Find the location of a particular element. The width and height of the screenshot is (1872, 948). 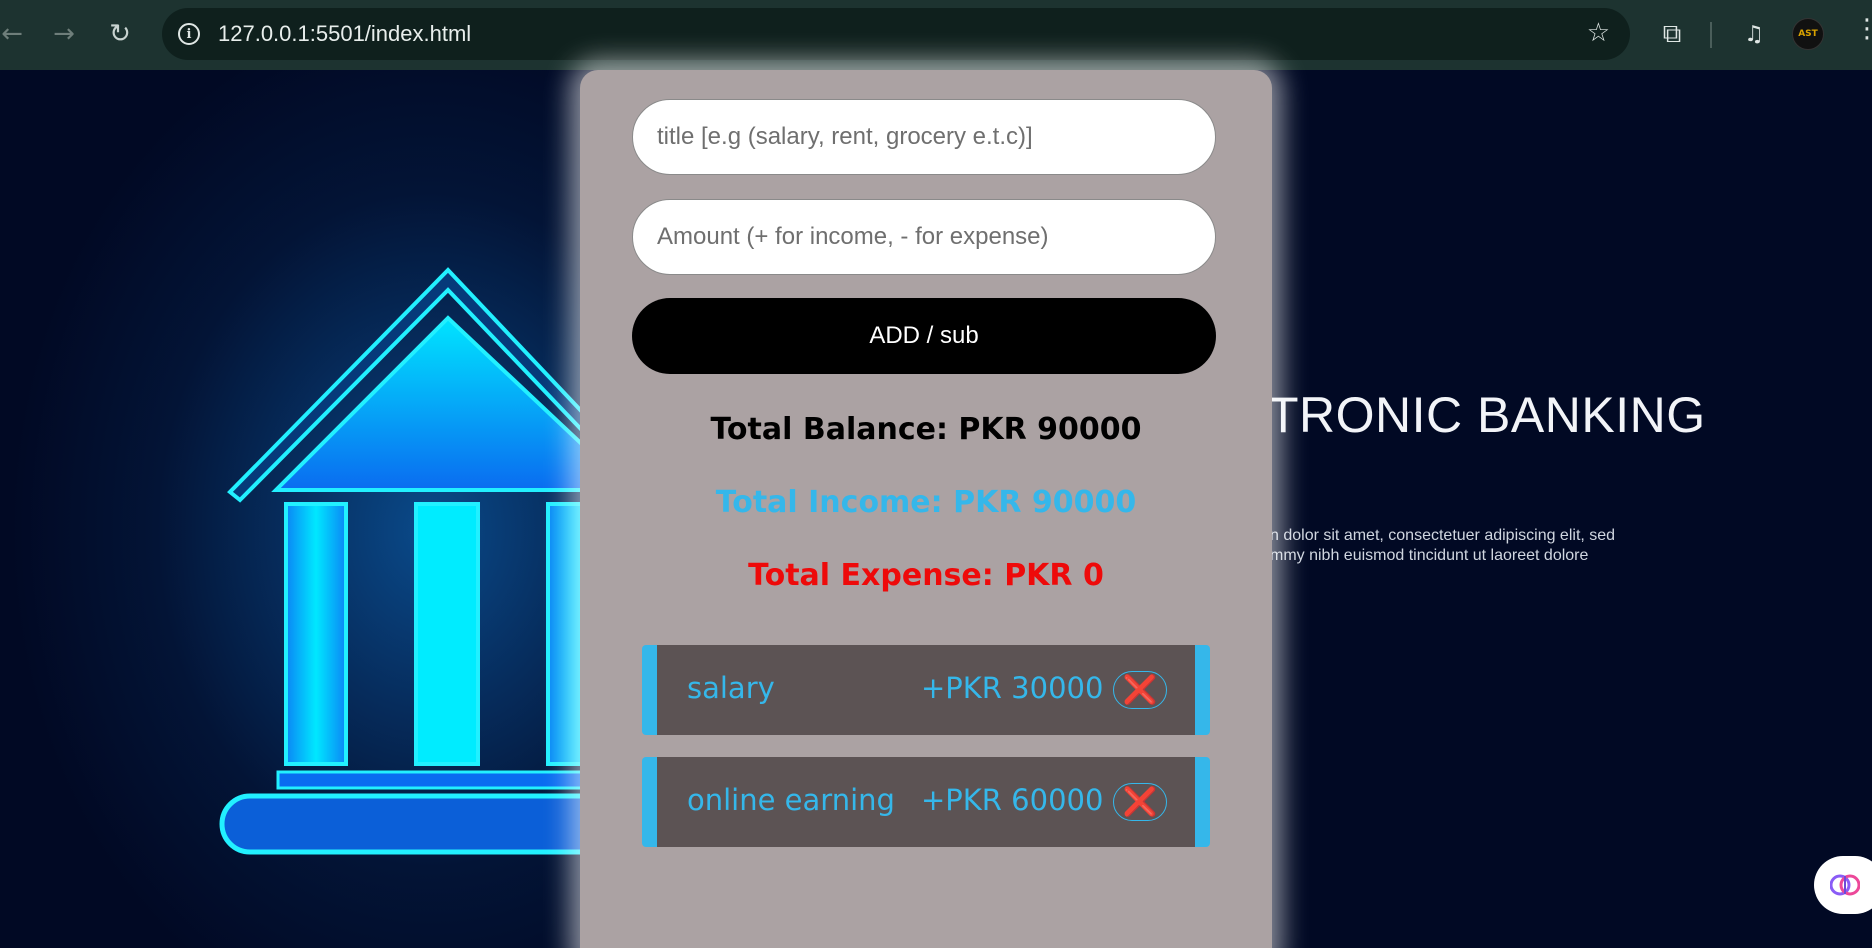

total-expense: Total Expense: PKR 0 is located at coordinates (926, 575).